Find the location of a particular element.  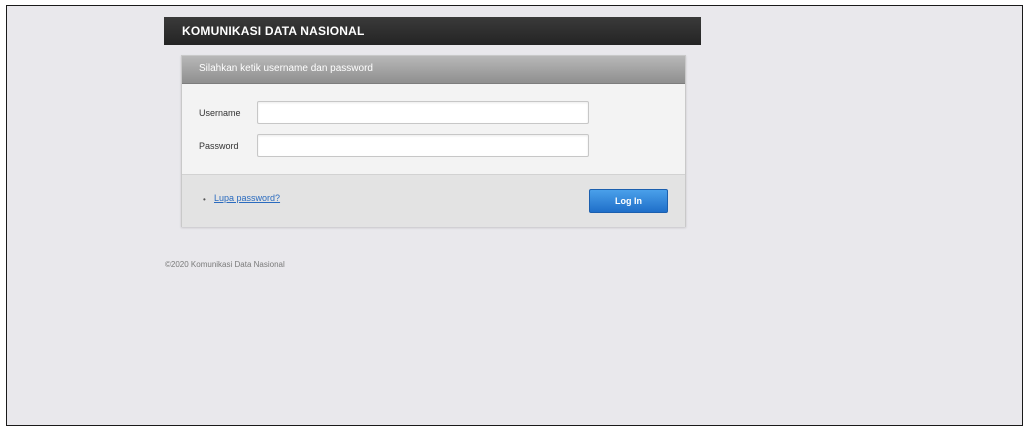

username-label: Username is located at coordinates (220, 113).